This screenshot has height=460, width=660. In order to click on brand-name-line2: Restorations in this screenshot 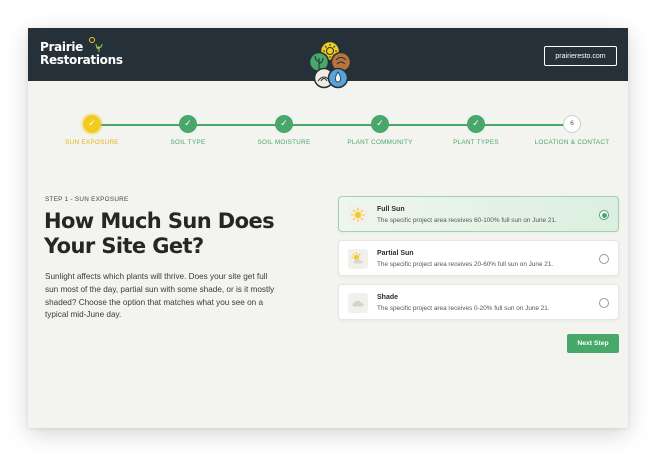, I will do `click(81, 60)`.